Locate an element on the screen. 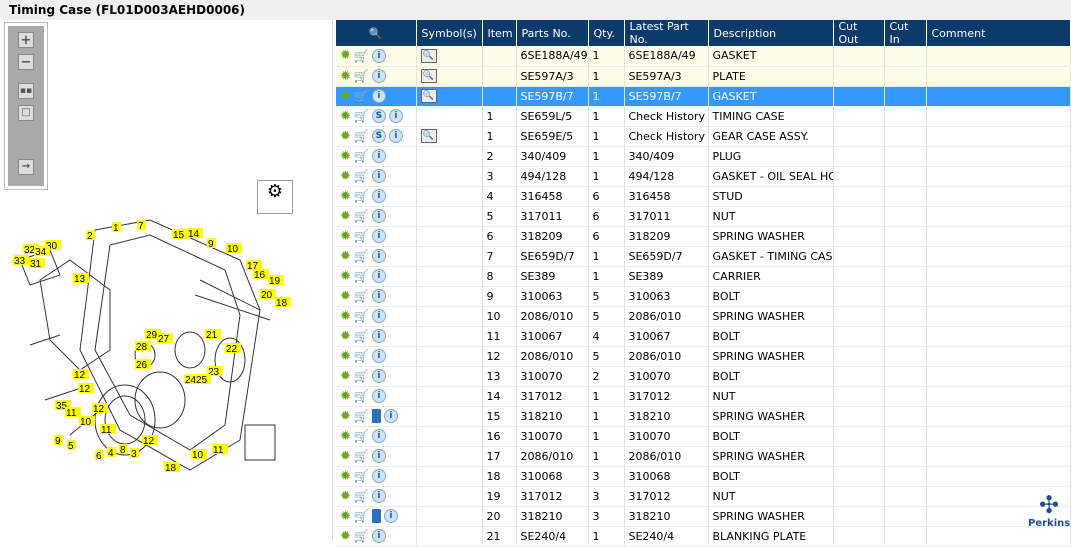  latest-part-cell: SE659D/7 is located at coordinates (666, 256).